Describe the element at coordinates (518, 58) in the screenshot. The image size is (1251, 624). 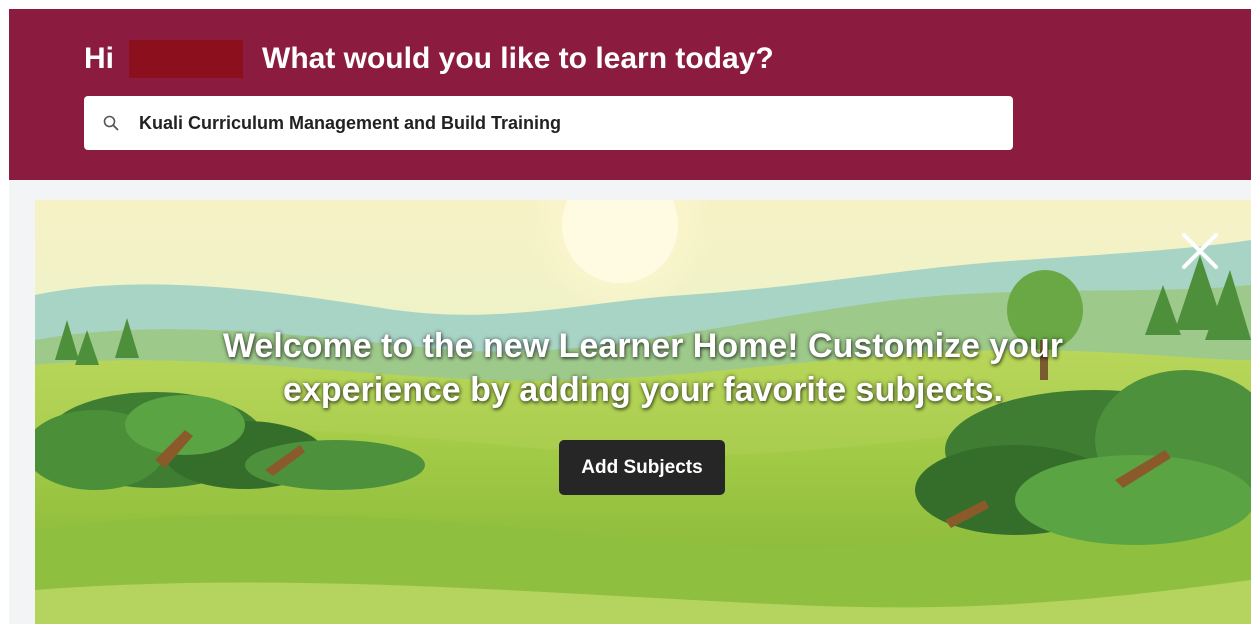
I see `greeting-question: What would you like to learn today?` at that location.